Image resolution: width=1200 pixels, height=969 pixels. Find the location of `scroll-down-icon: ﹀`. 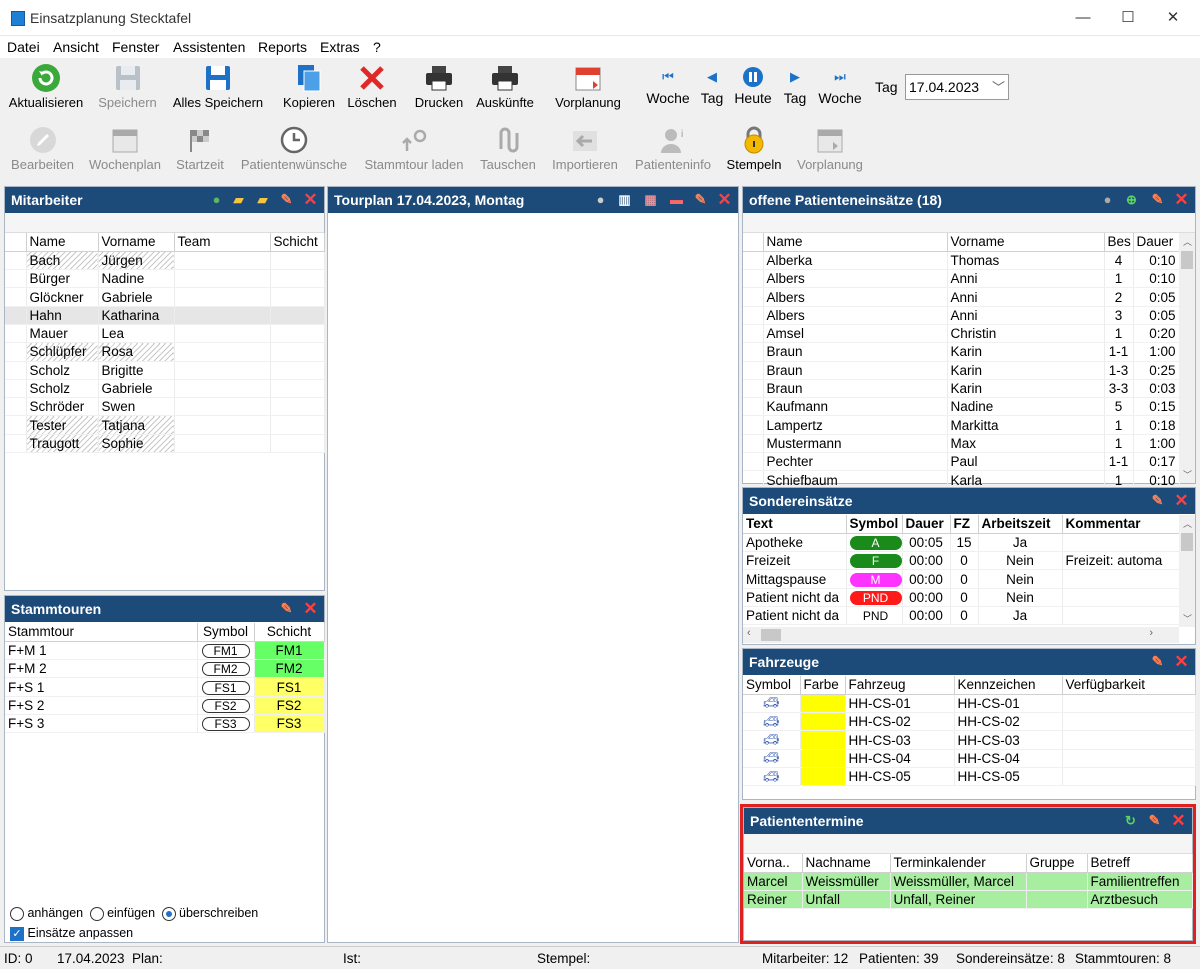

scroll-down-icon: ﹀ is located at coordinates (1187, 618).